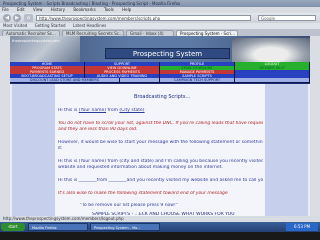 This screenshot has width=320, height=240. Describe the element at coordinates (65, 80) in the screenshot. I see `nav-discount-lead-store: DISCOUNT LEAD STORE AND MEMBERS` at that location.